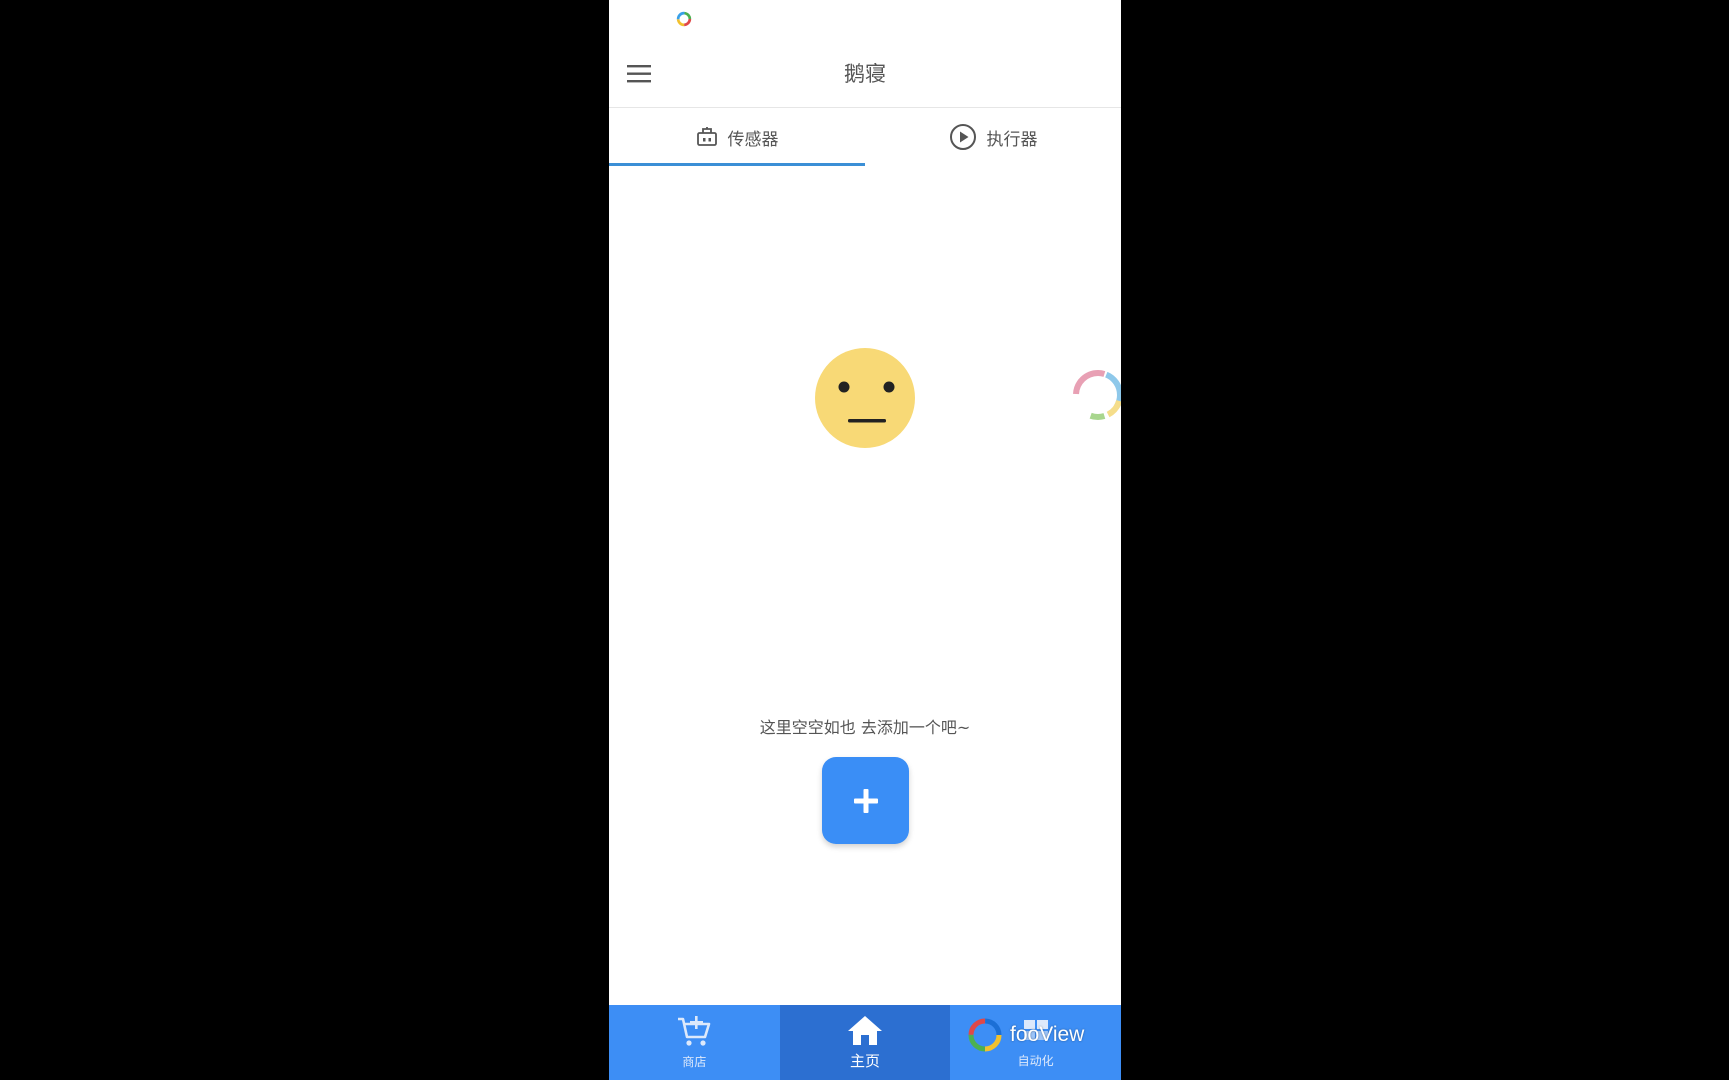  I want to click on page-title: 鹅寝, so click(865, 74).